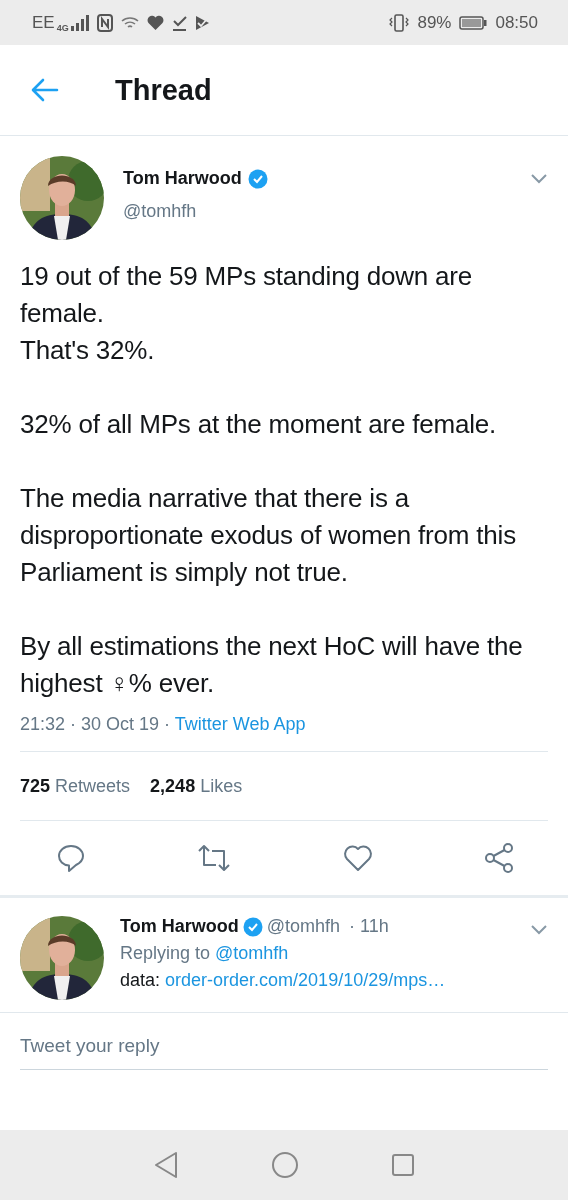  I want to click on battery-percent: 89%, so click(434, 22).